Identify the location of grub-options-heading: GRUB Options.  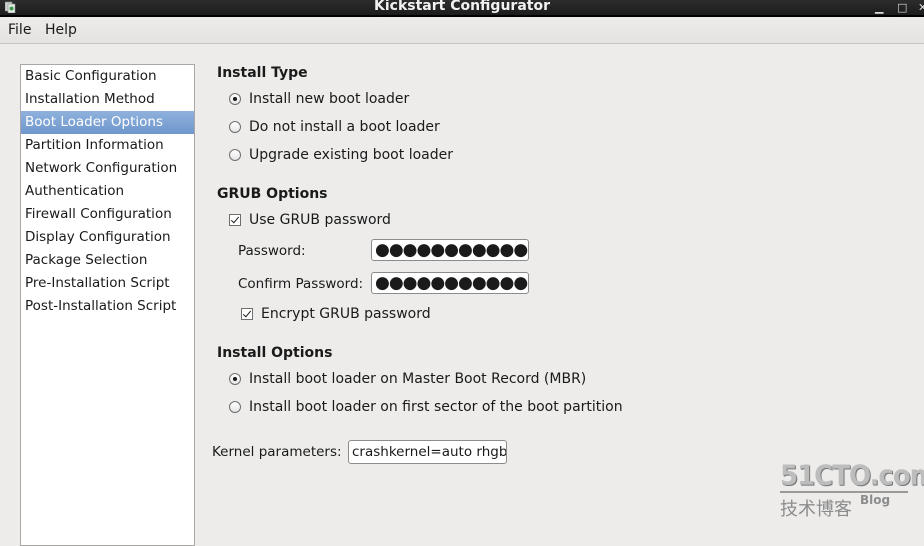
(272, 194).